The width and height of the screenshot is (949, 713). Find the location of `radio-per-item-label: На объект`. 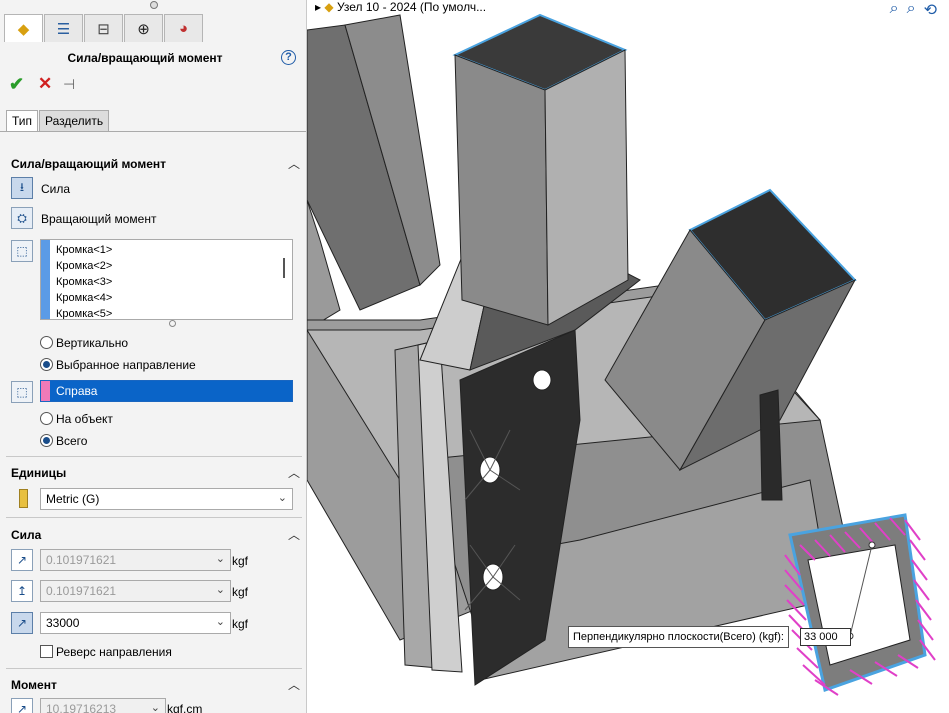

radio-per-item-label: На объект is located at coordinates (84, 419).